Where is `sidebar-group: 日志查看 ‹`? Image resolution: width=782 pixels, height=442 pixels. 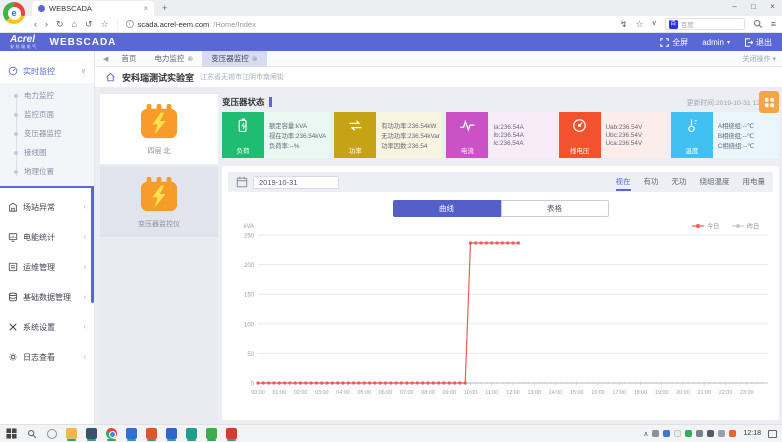
sidebar-group: 日志查看 ‹ is located at coordinates (47, 357).